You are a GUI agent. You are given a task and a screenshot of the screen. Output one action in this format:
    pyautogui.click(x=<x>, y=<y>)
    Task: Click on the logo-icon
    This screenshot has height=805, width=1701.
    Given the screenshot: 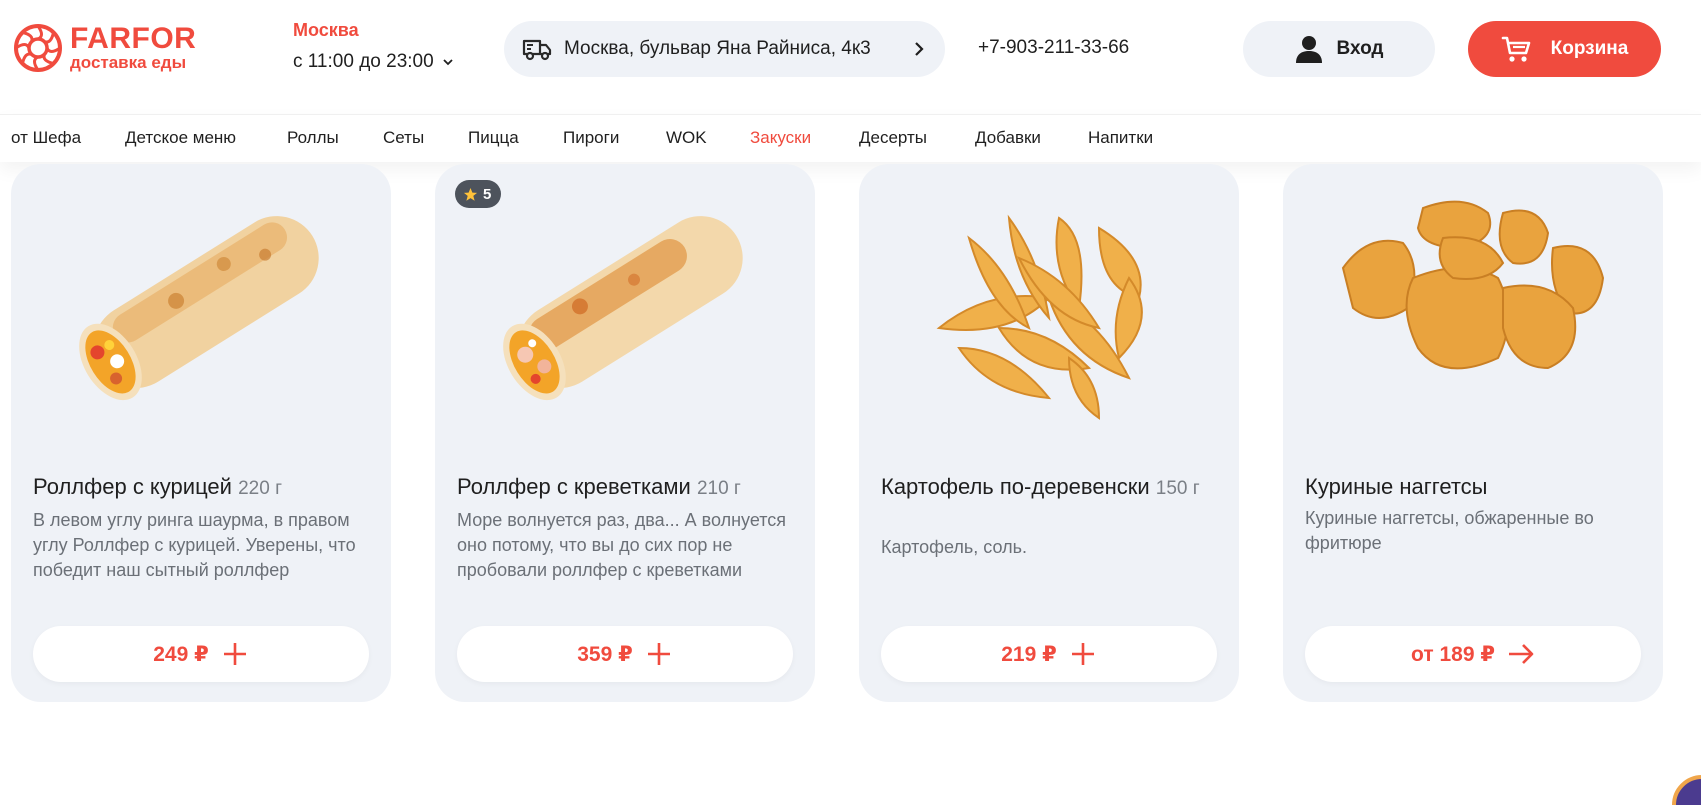 What is the action you would take?
    pyautogui.click(x=38, y=48)
    